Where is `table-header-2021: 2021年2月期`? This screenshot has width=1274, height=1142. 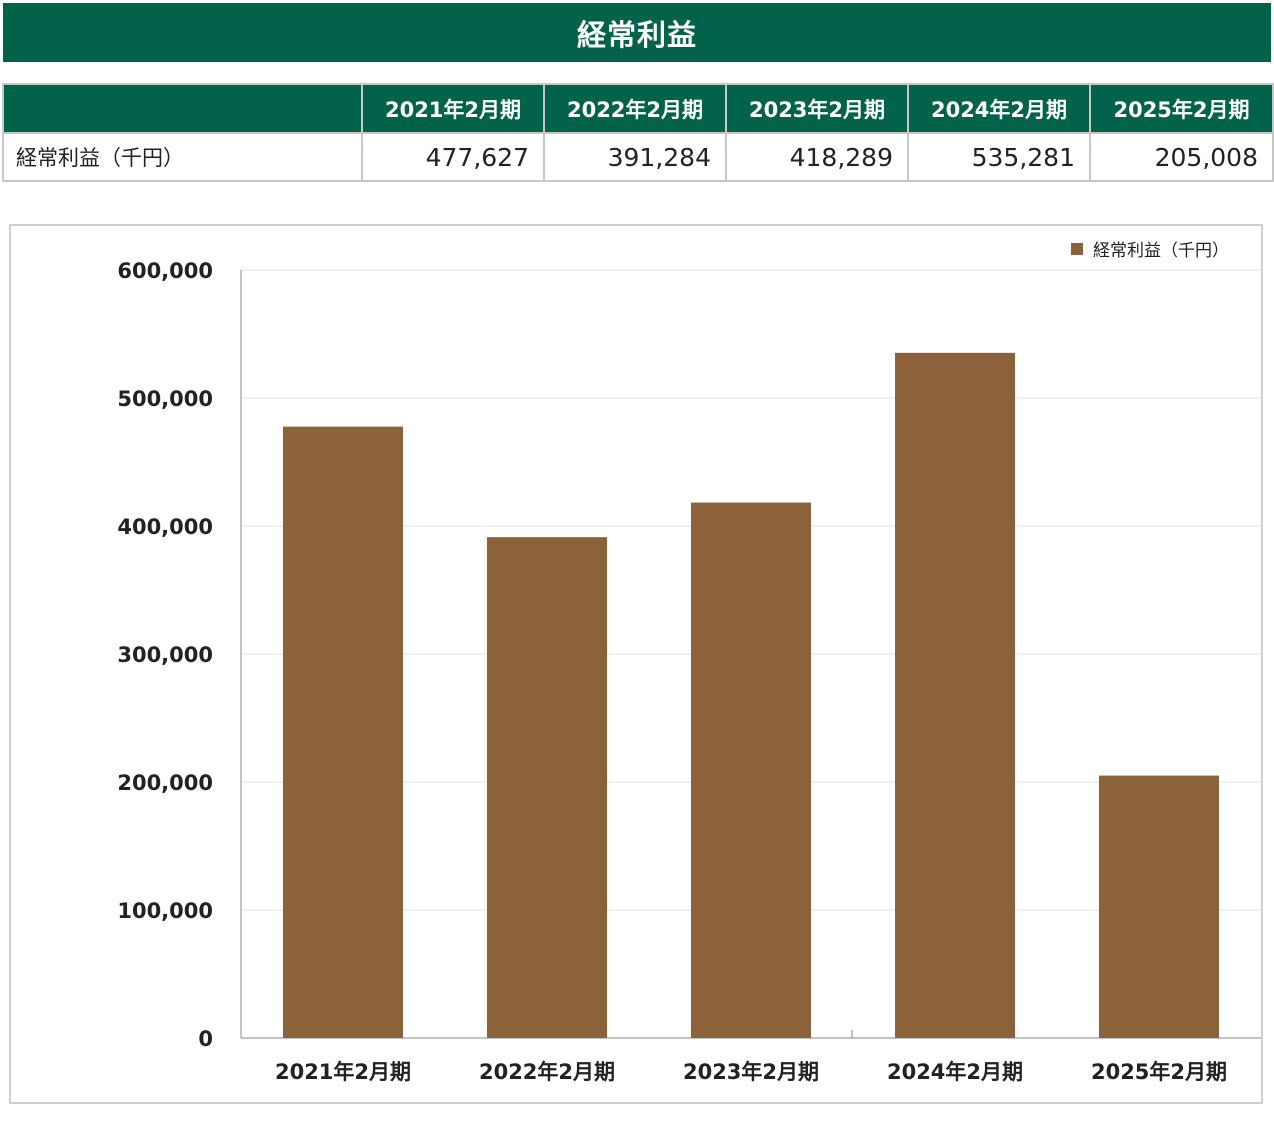
table-header-2021: 2021年2月期 is located at coordinates (453, 108).